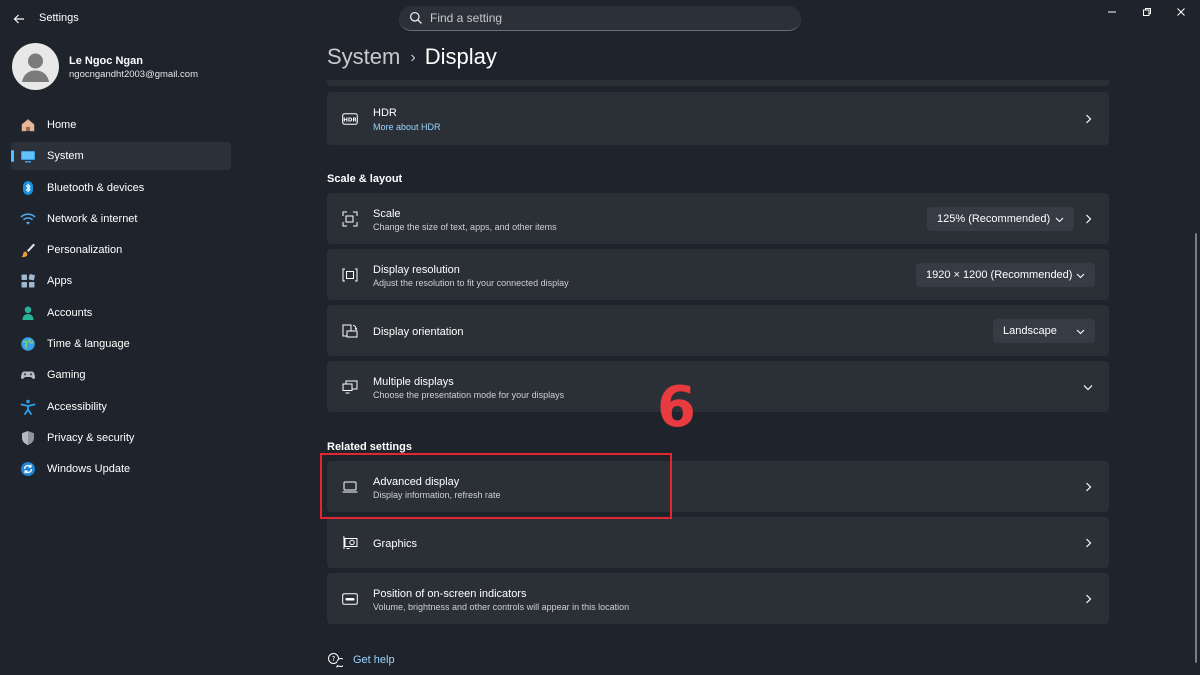 The image size is (1200, 675). I want to click on previous-card-edge, so click(718, 83).